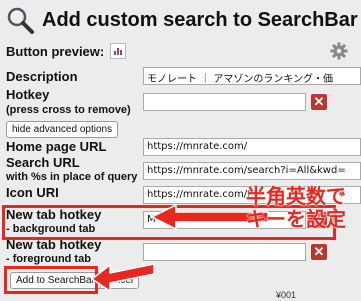 The image size is (361, 301). I want to click on search-url-input: https://mnrate.com/search?i=All&kwd=, so click(252, 171).